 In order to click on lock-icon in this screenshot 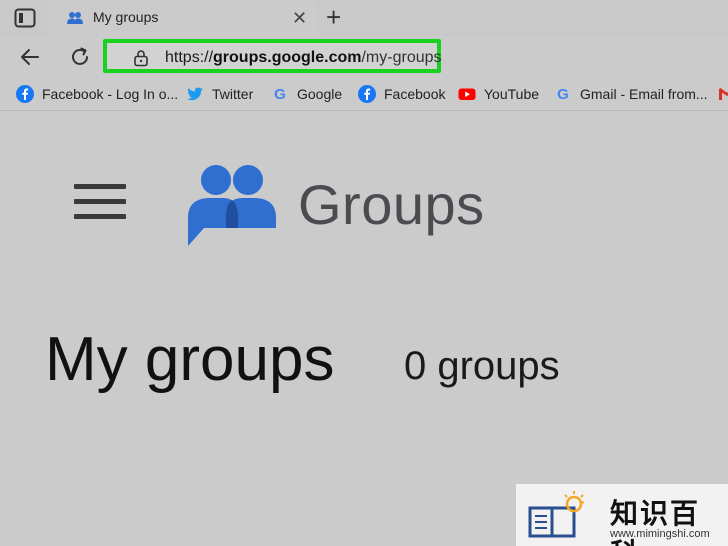, I will do `click(141, 58)`.